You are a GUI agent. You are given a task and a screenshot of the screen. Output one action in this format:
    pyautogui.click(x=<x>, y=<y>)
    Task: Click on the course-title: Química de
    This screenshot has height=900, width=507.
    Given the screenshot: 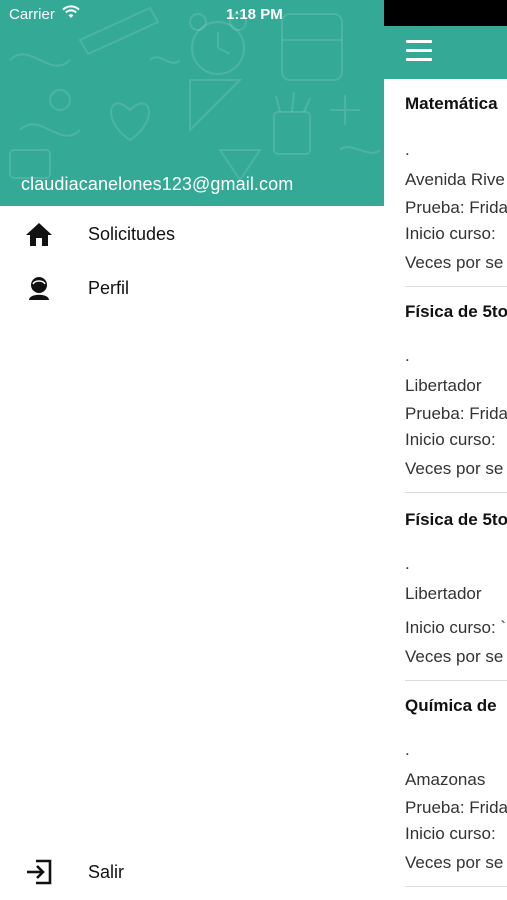 What is the action you would take?
    pyautogui.click(x=451, y=705)
    